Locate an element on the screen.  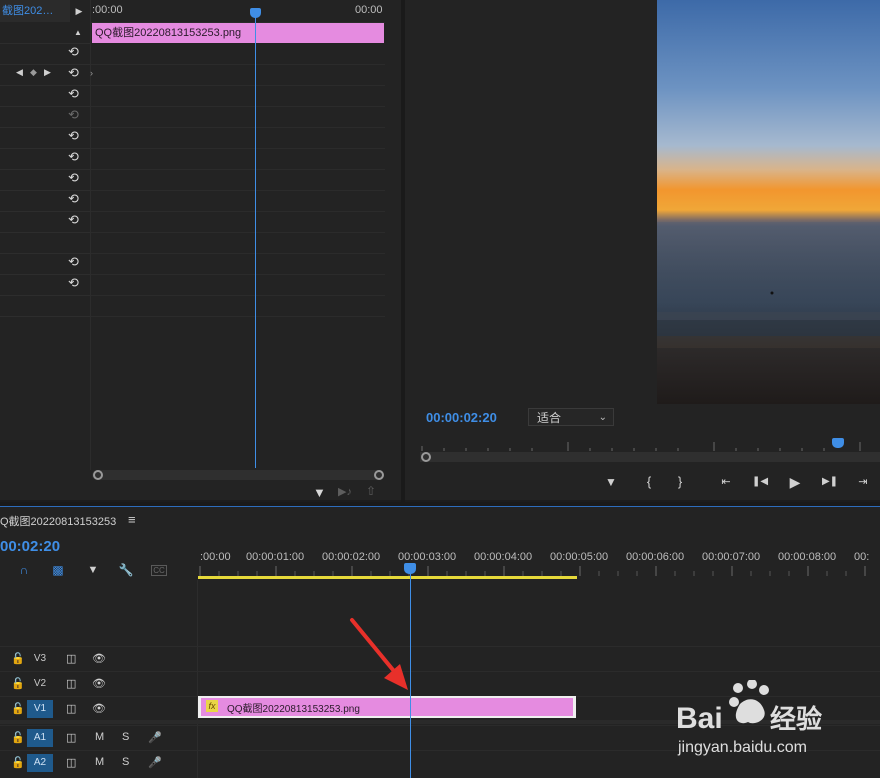
work-area-bar is located at coordinates (387, 577).